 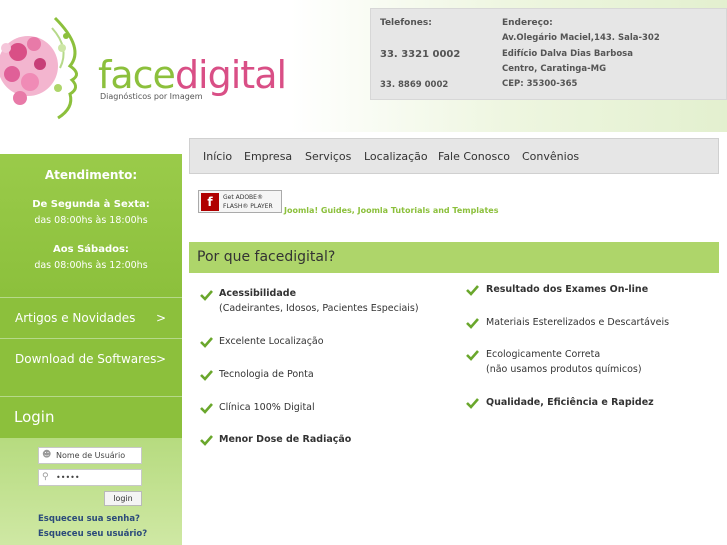 I want to click on address-line-4: CEP: 35300-365, so click(x=540, y=84).